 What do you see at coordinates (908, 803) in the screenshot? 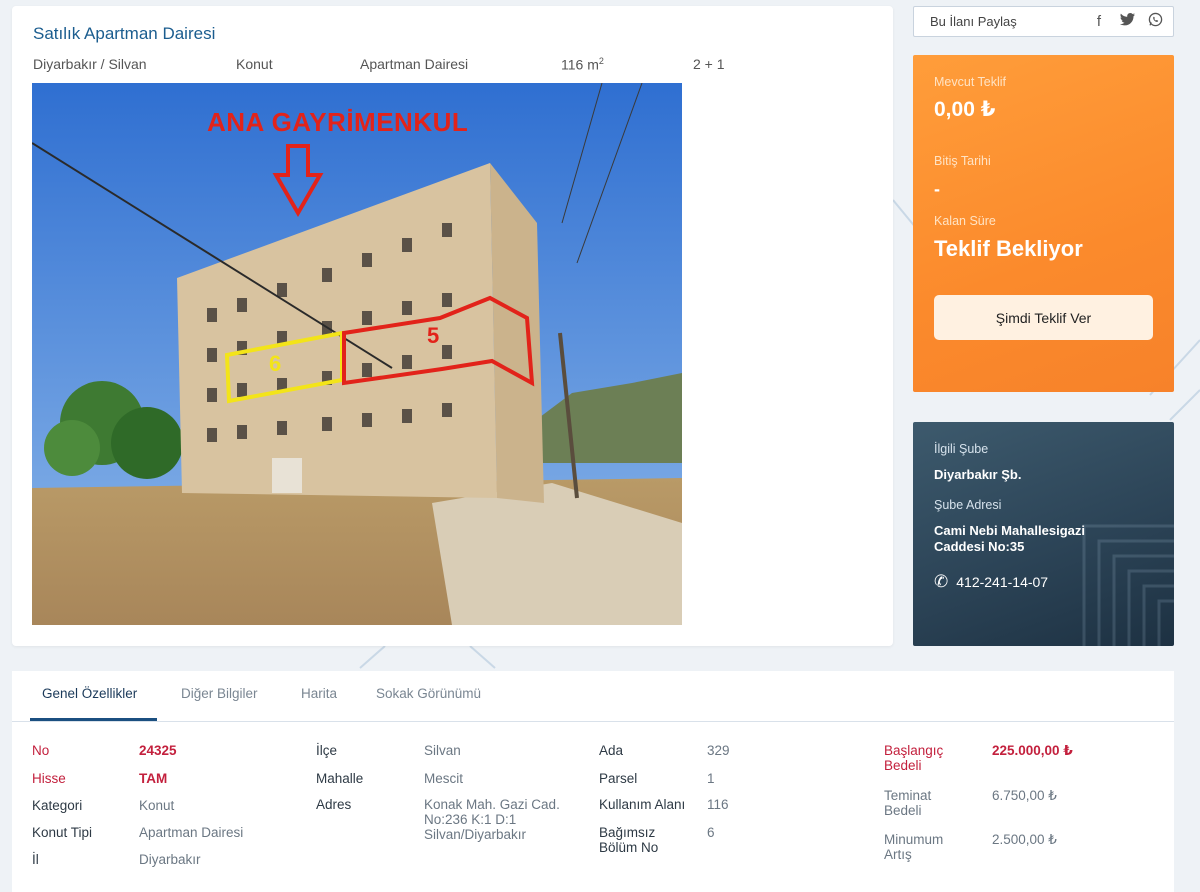
I see `detail-key: Teminat Bedeli` at bounding box center [908, 803].